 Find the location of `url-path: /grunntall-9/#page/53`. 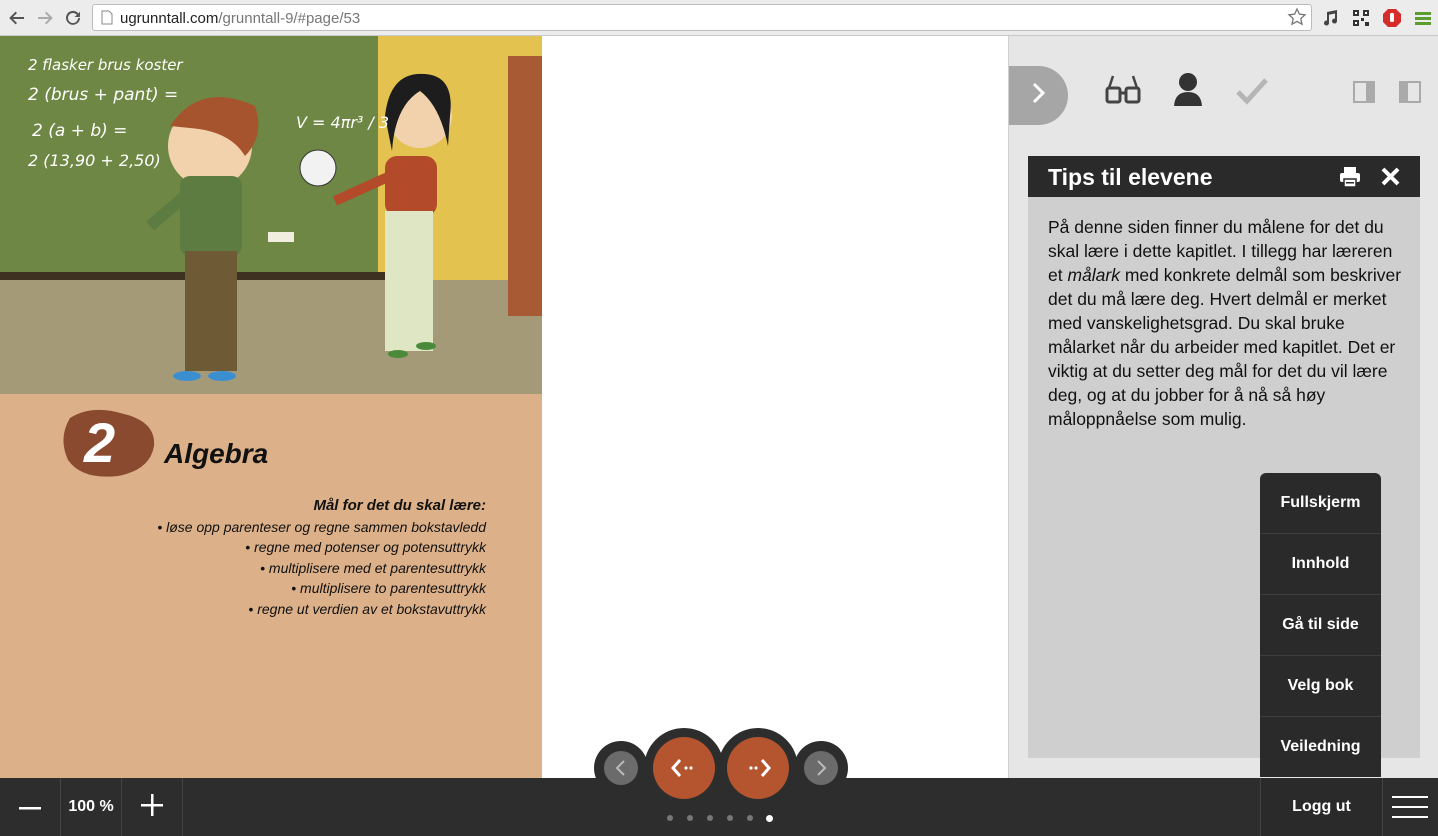

url-path: /grunntall-9/#page/53 is located at coordinates (289, 18).